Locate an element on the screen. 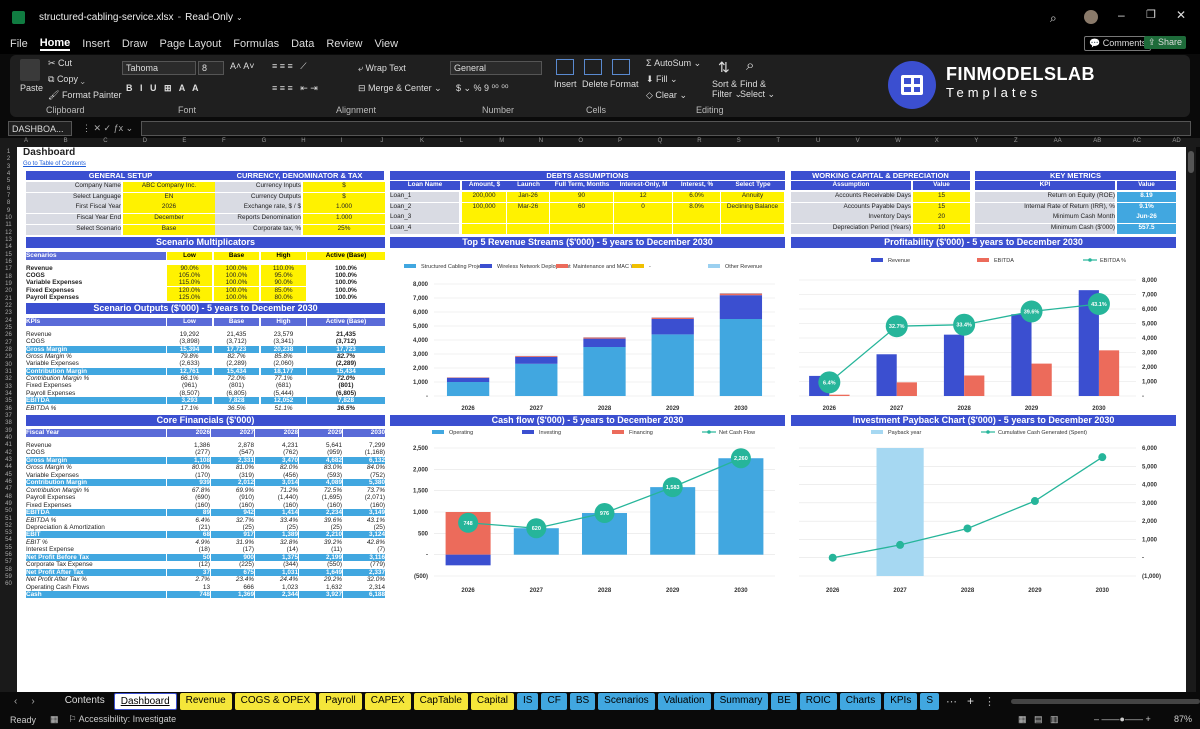 This screenshot has width=1200, height=729. row-header: 15 is located at coordinates (8, 255).